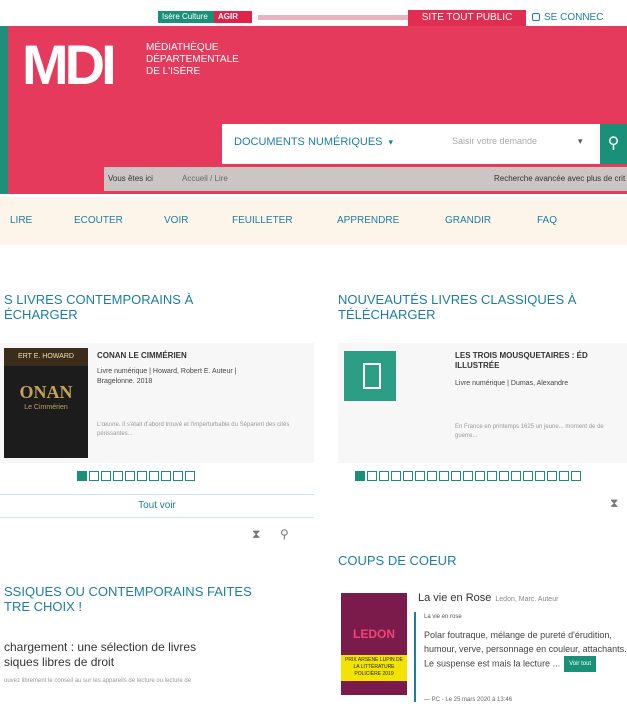 The height and width of the screenshot is (707, 627). Describe the element at coordinates (527, 599) in the screenshot. I see `review-author: Ledon, Marc. Auteur` at that location.